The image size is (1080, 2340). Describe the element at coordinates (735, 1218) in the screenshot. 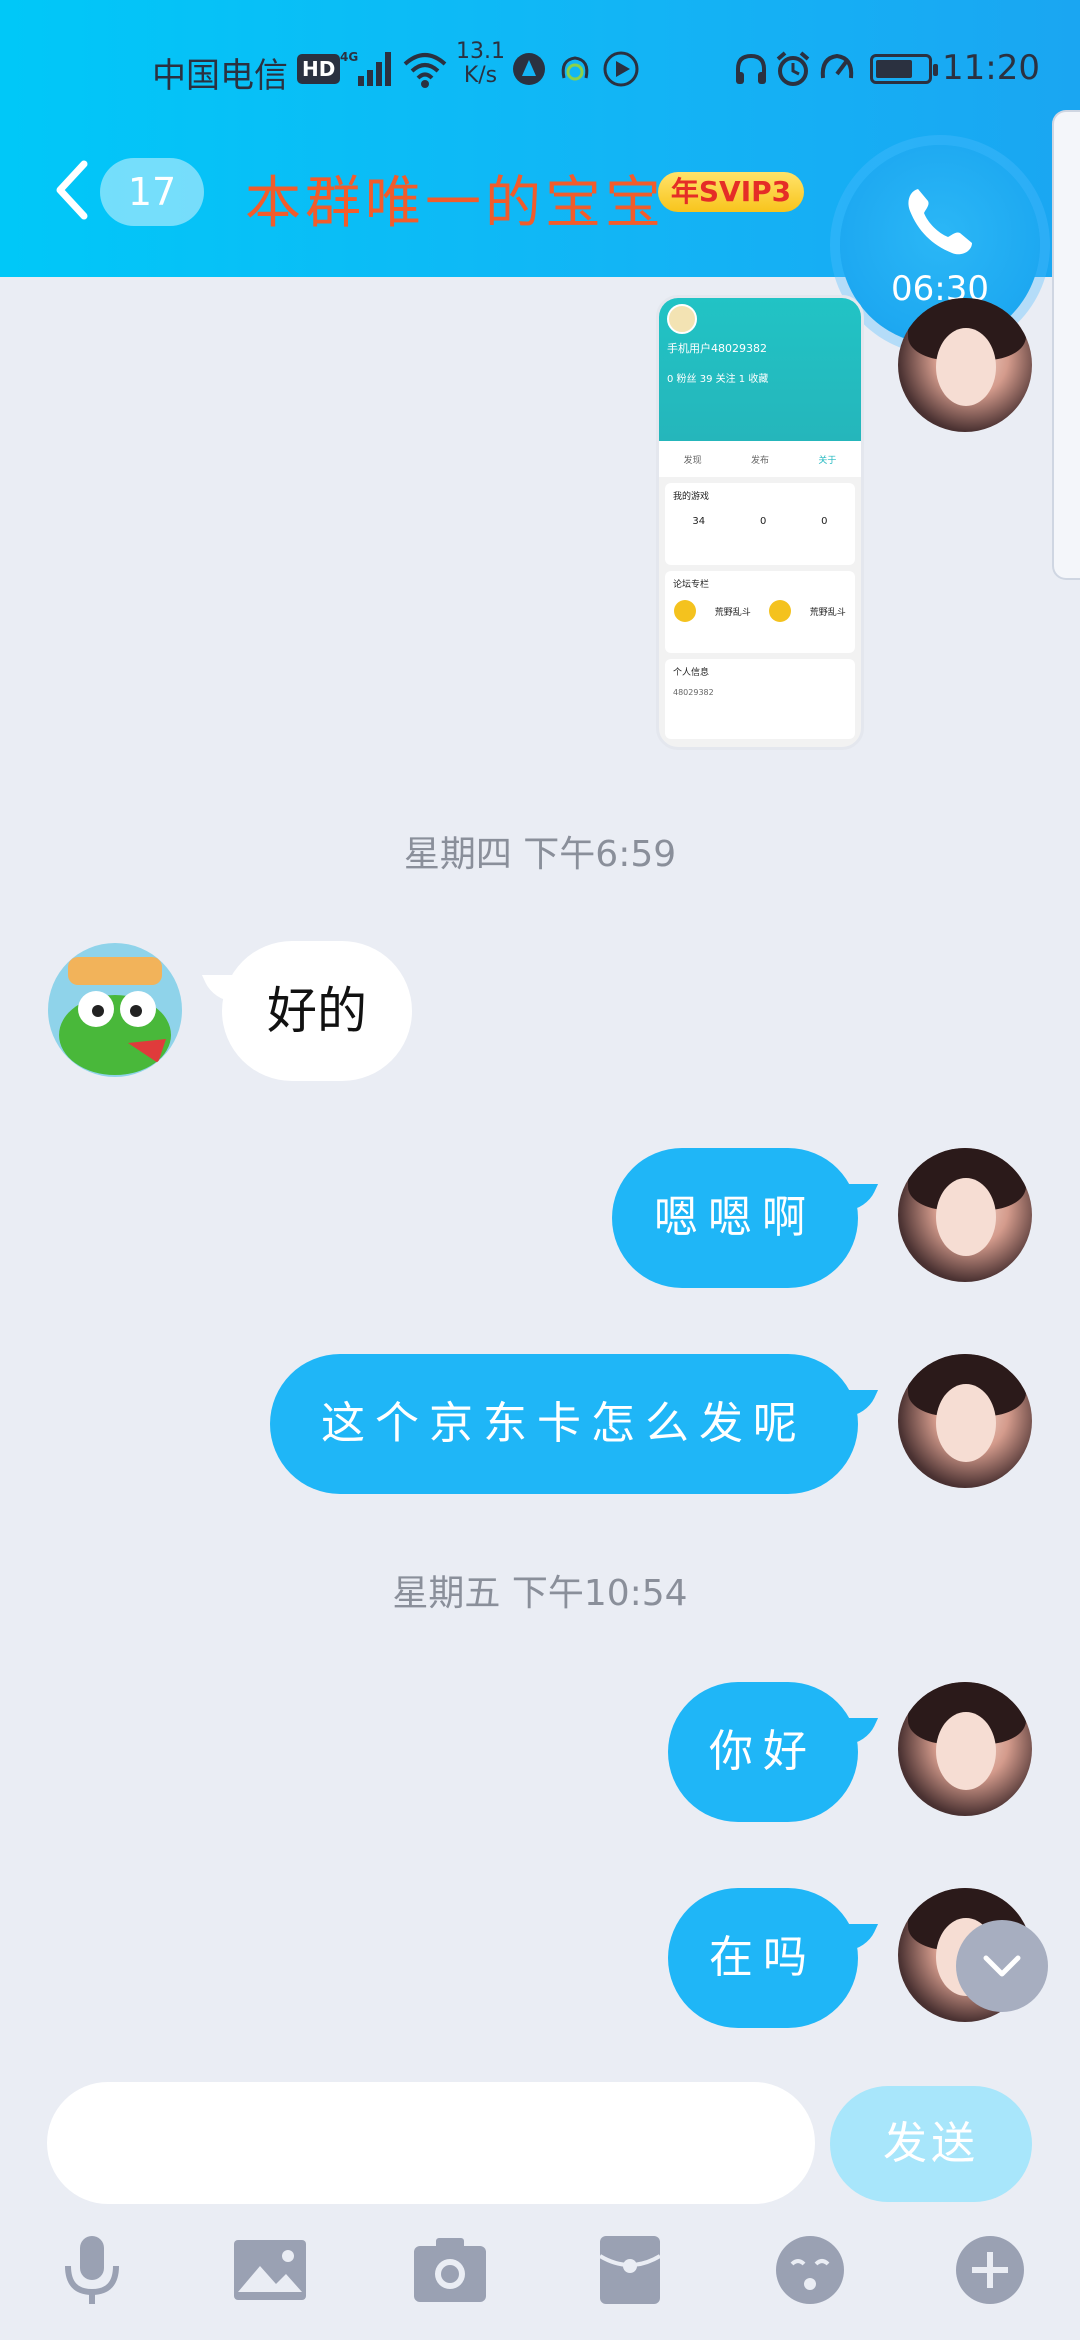

I see `outgoing-message-bubble: 嗯嗯啊` at that location.